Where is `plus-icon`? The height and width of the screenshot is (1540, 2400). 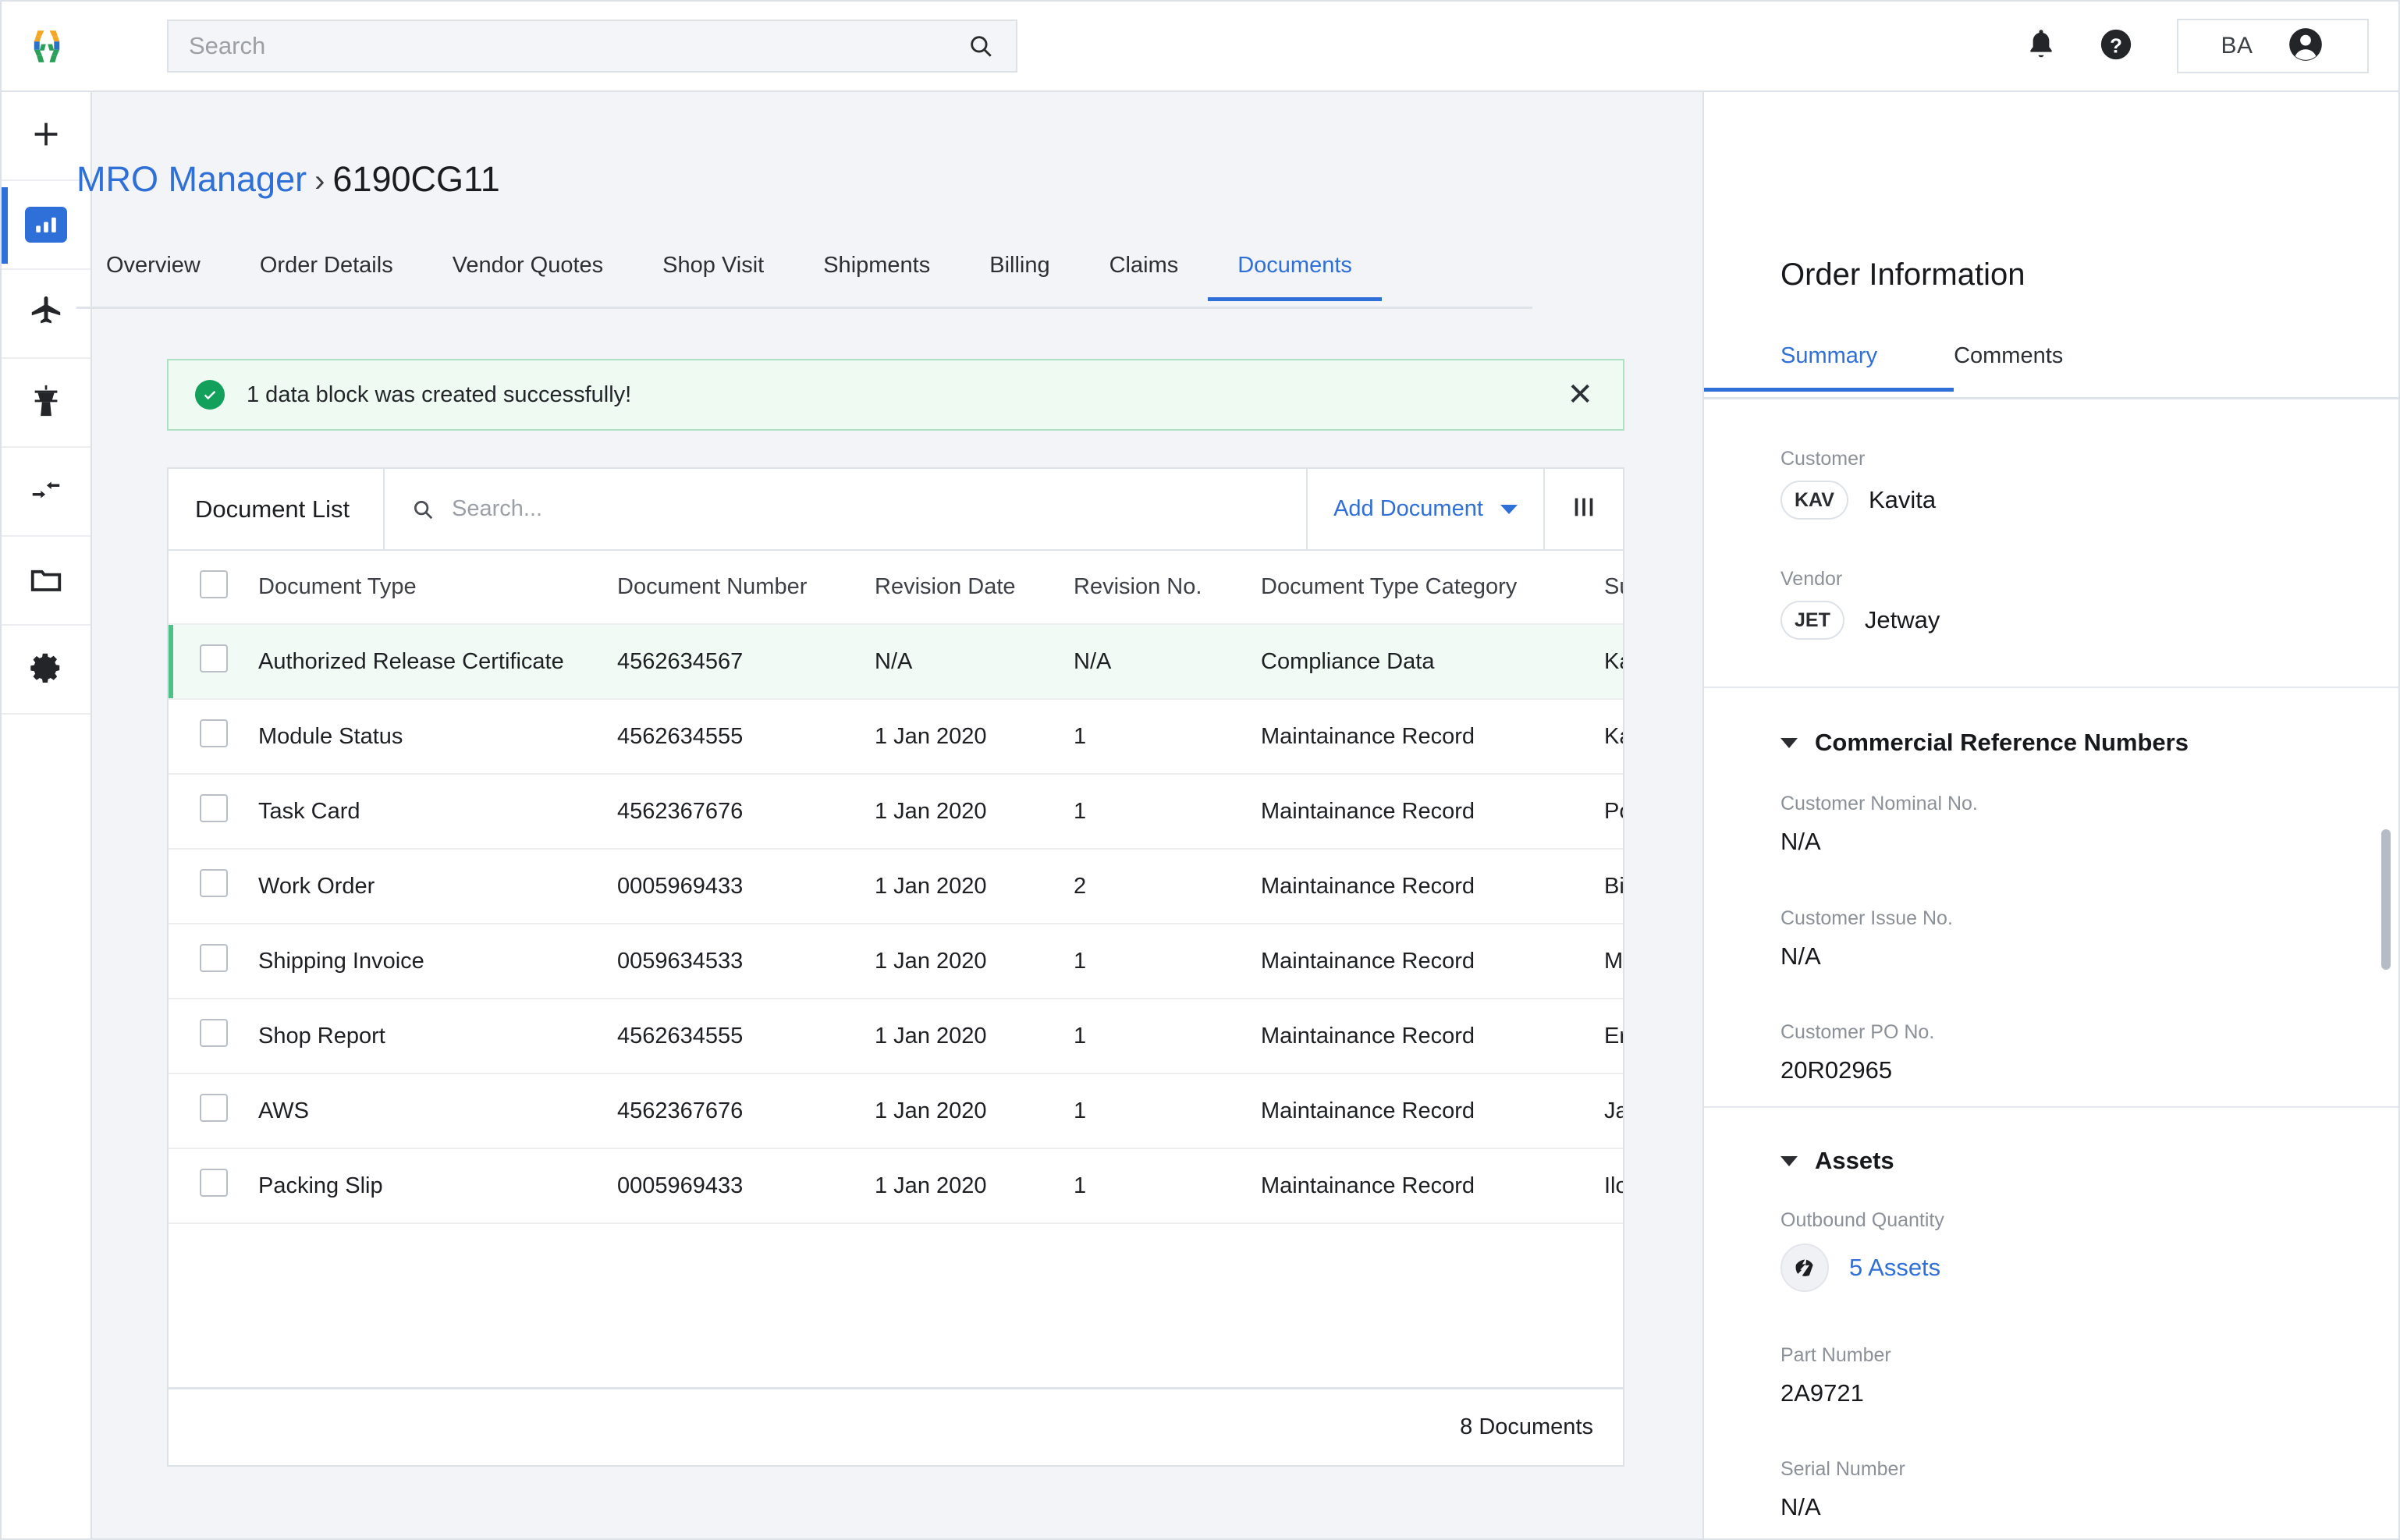 plus-icon is located at coordinates (46, 136).